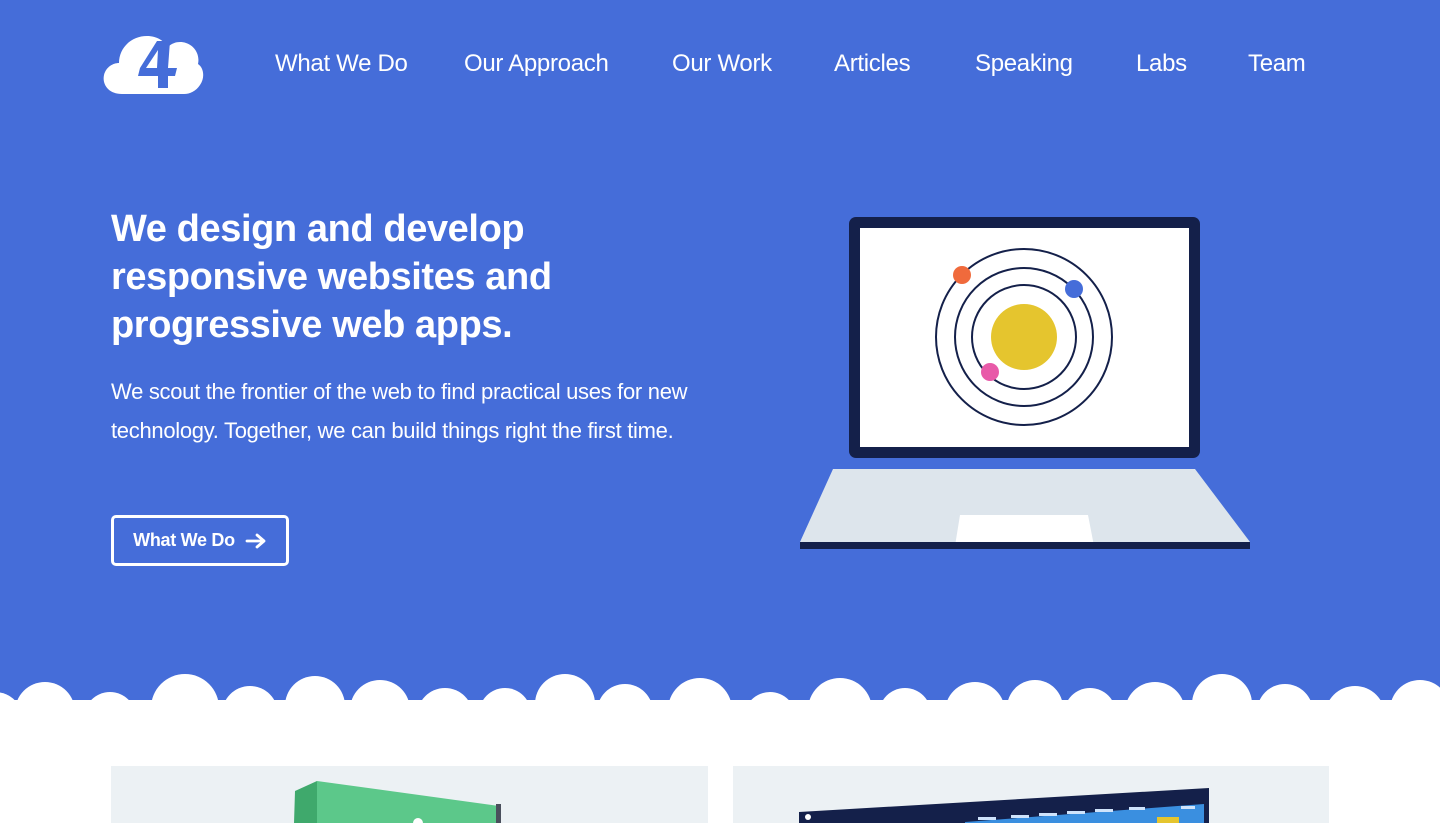 The width and height of the screenshot is (1440, 823). Describe the element at coordinates (397, 802) in the screenshot. I see `green-document-illustration` at that location.